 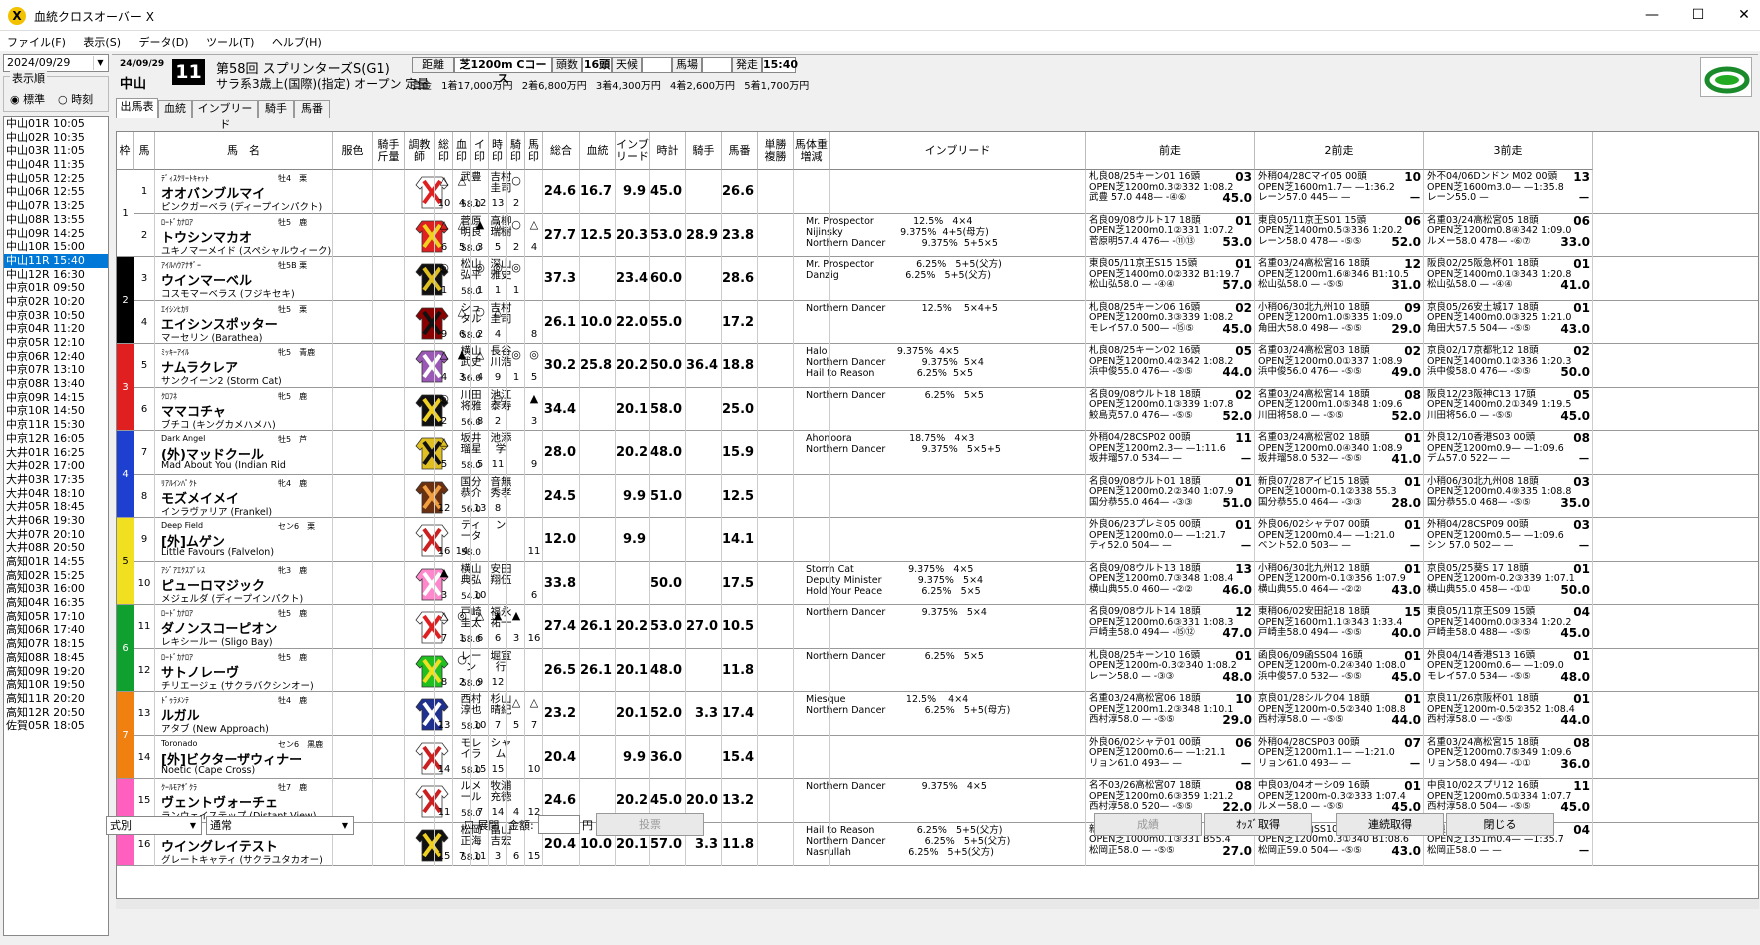 What do you see at coordinates (297, 42) in the screenshot?
I see `menu-help: ヘルプ(H)` at bounding box center [297, 42].